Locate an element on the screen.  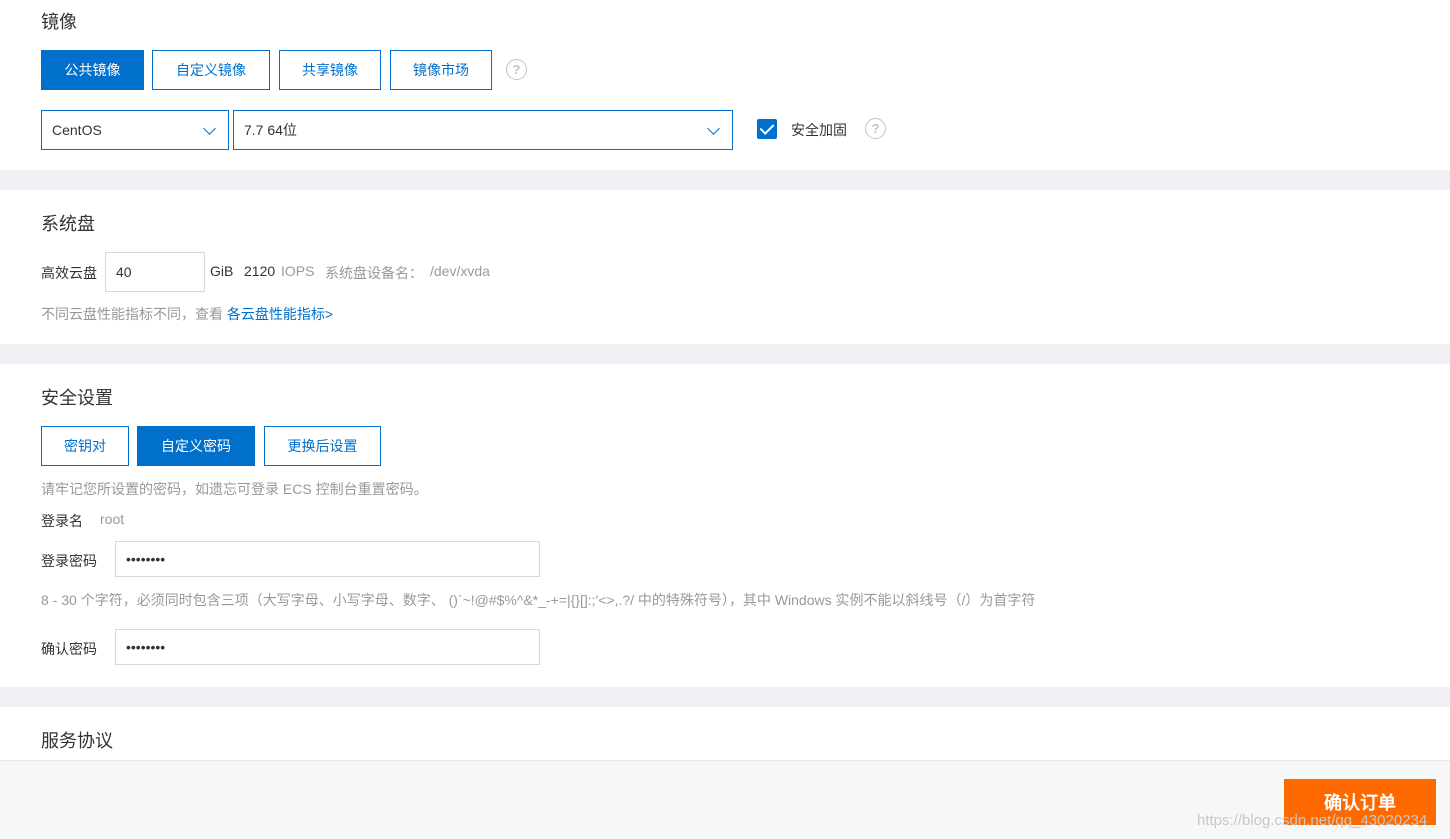
disk-size-unit: GiB is located at coordinates (222, 271).